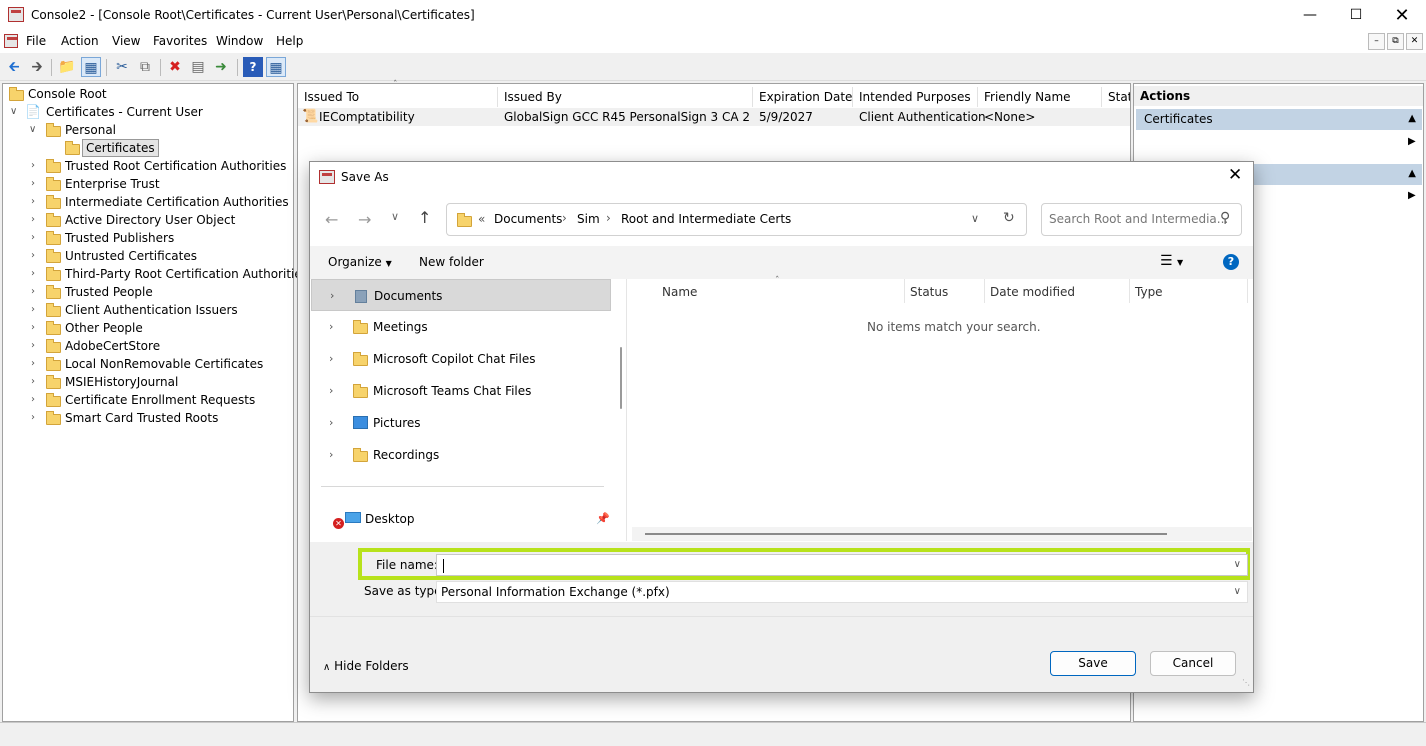 The image size is (1426, 746). What do you see at coordinates (131, 256) in the screenshot?
I see `tree-item-folder: Untrusted Certificates` at bounding box center [131, 256].